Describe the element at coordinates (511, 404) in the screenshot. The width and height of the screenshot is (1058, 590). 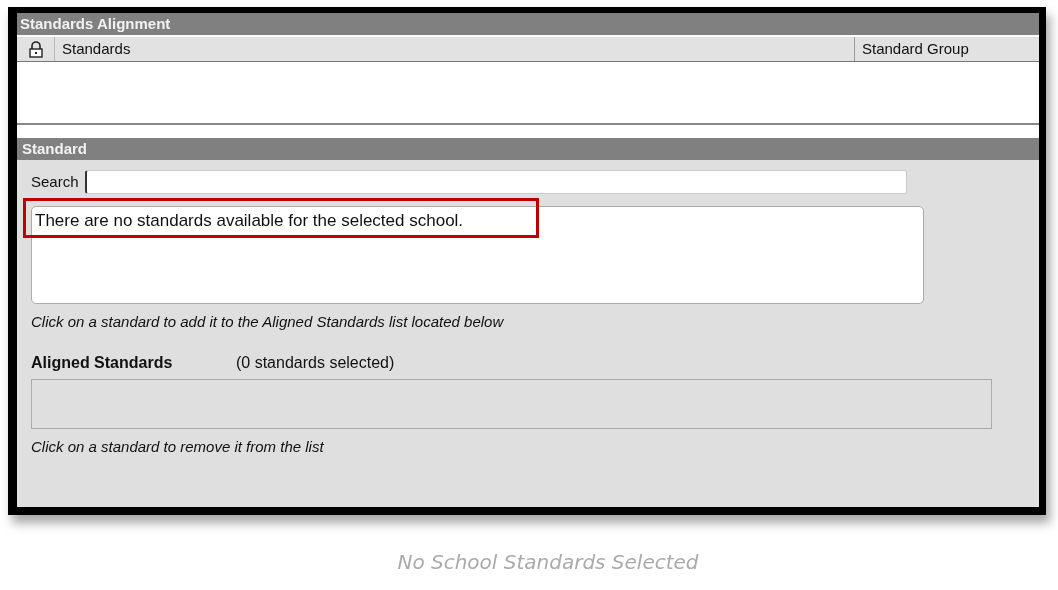
I see `aligned-list` at that location.